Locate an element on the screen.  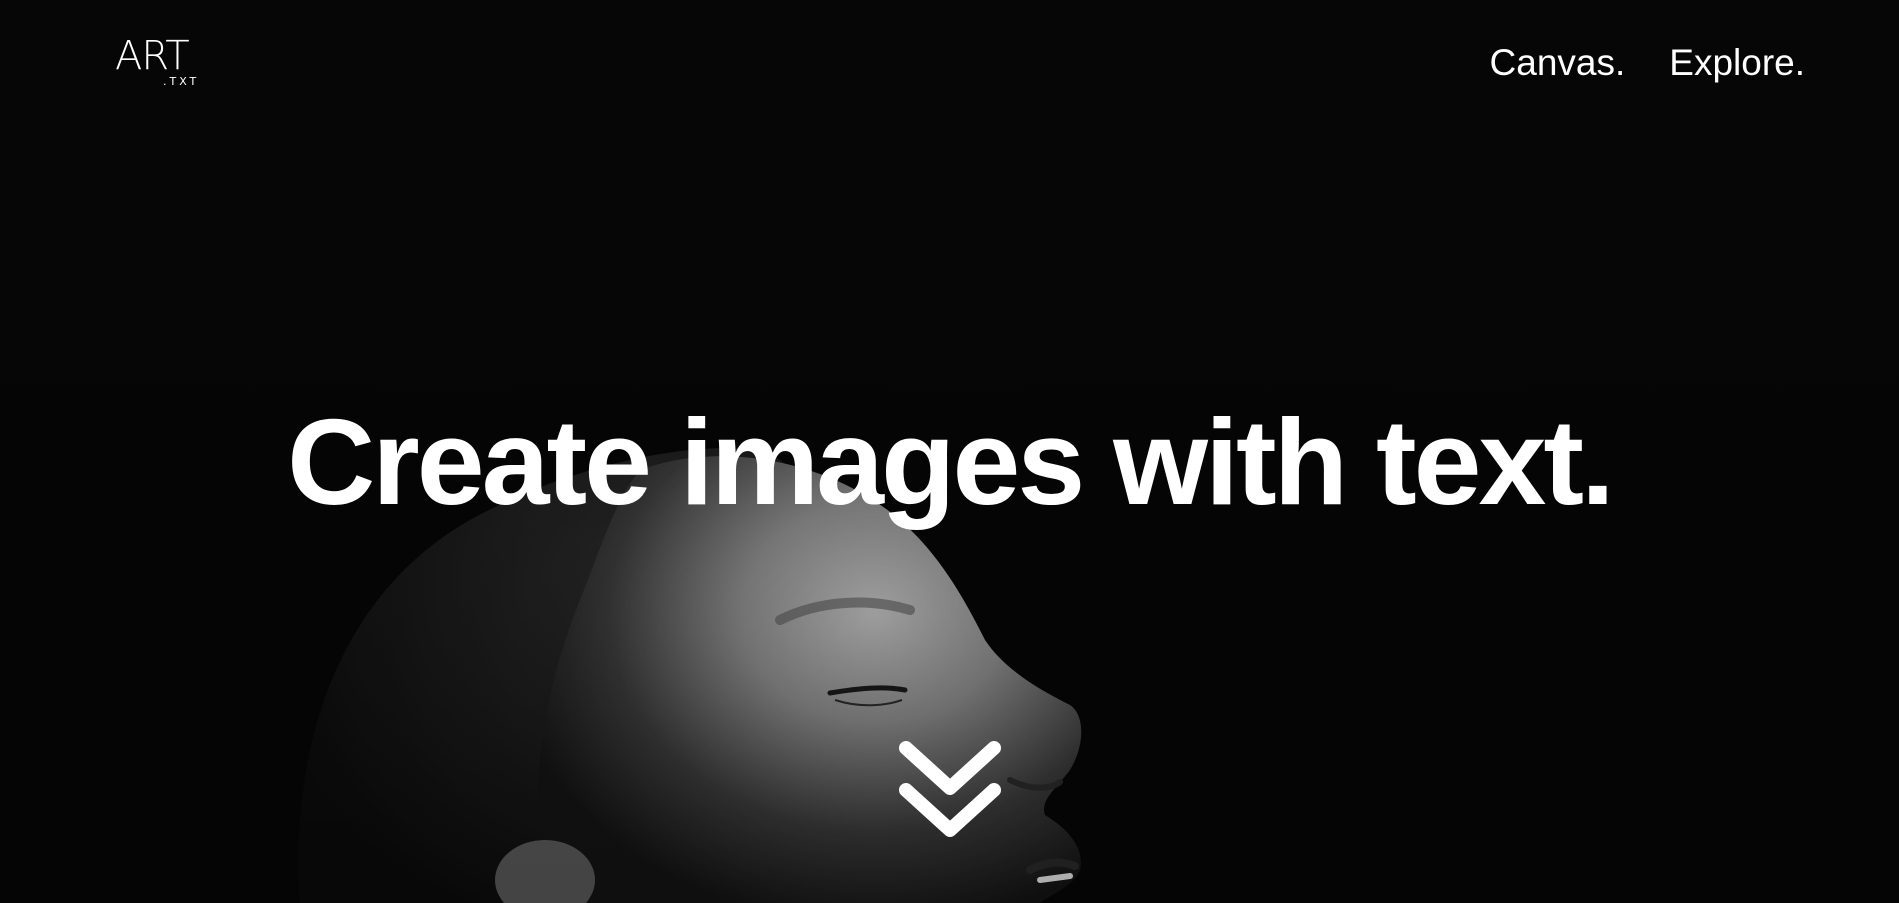
top-nav: Canvas. Explore. is located at coordinates (1647, 63).